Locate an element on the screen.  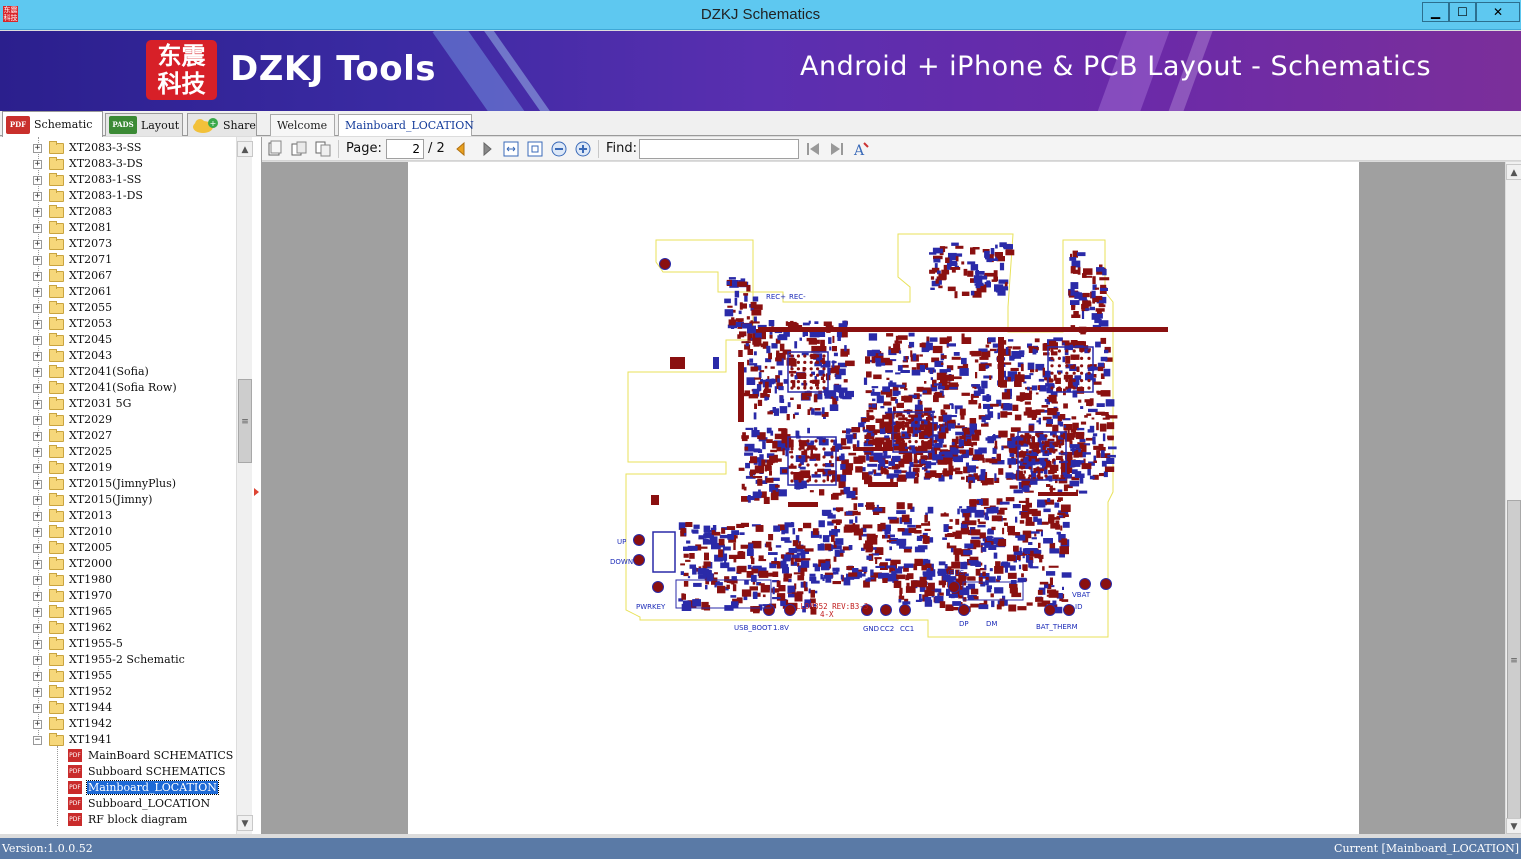
viewer-scroll-down-arrow: ▼ is located at coordinates (1513, 826).